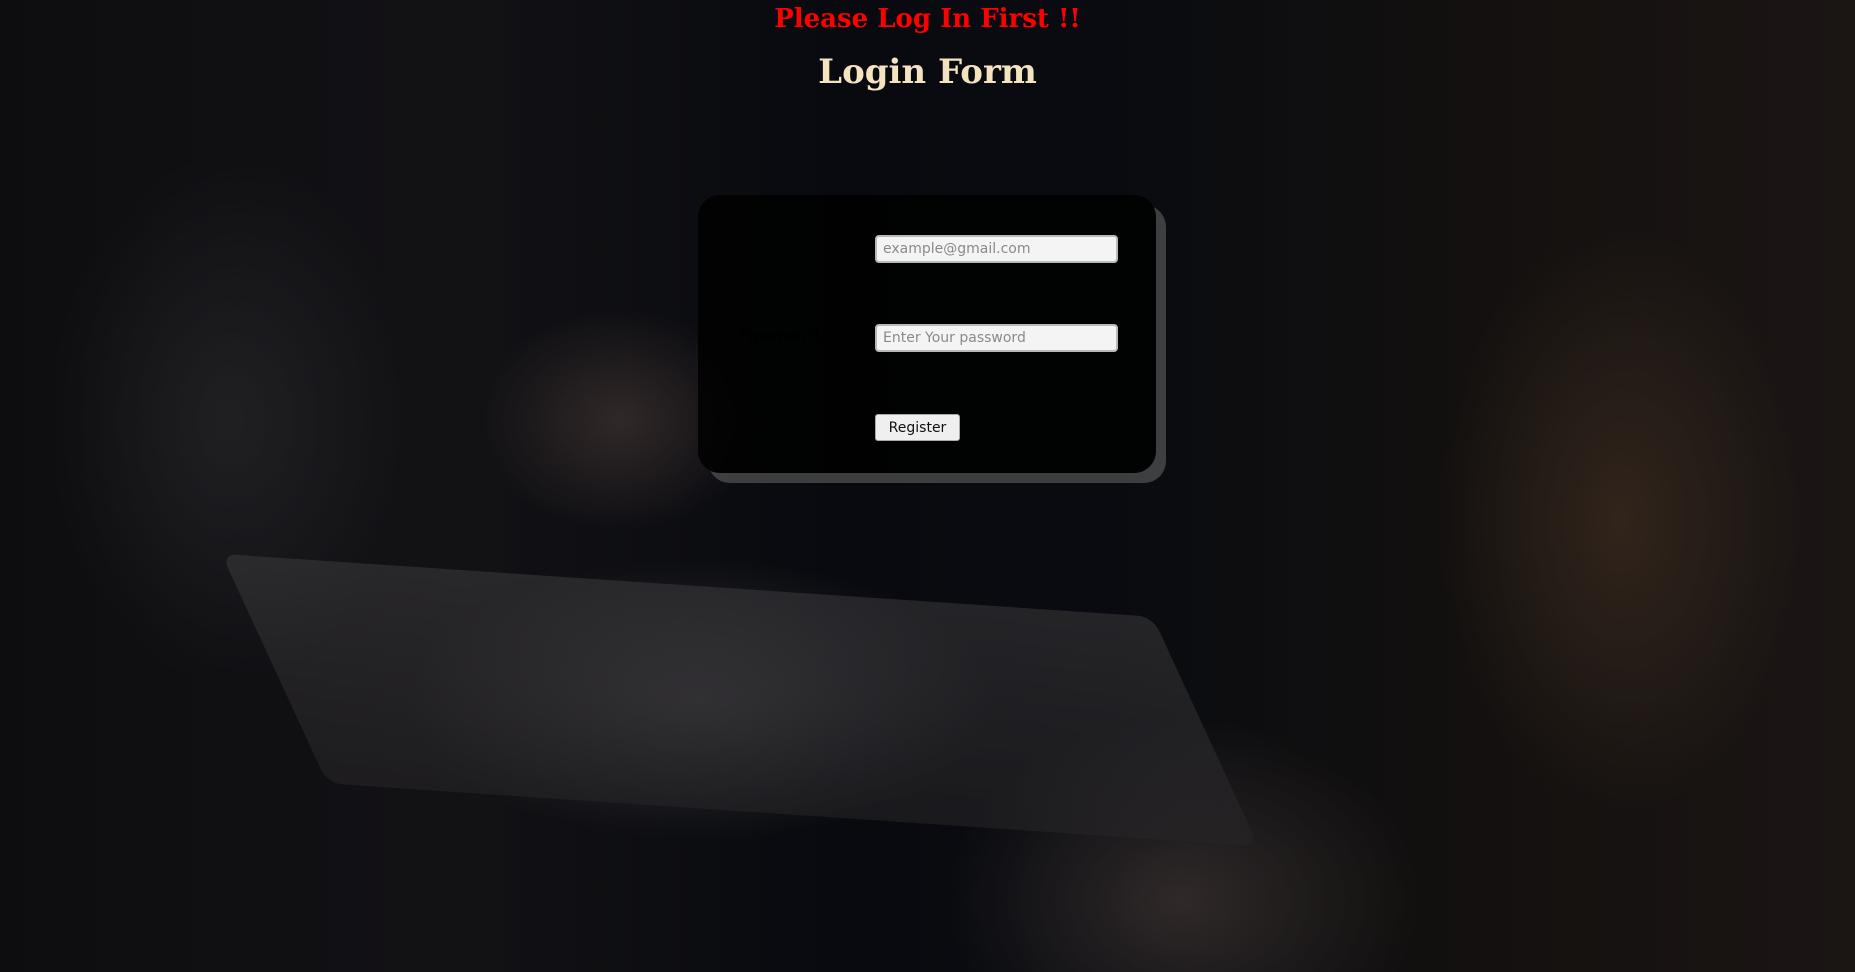 The image size is (1855, 972). Describe the element at coordinates (927, 19) in the screenshot. I see `login-required-alert: Please Log In First !!` at that location.